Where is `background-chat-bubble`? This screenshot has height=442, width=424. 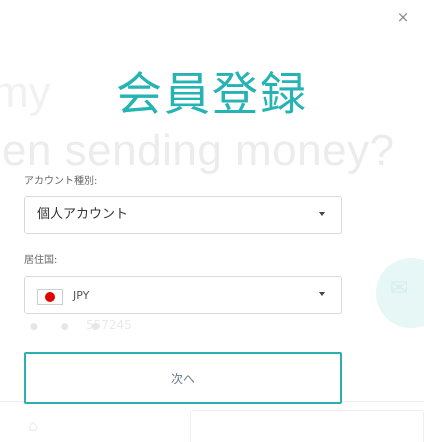
background-chat-bubble is located at coordinates (400, 293).